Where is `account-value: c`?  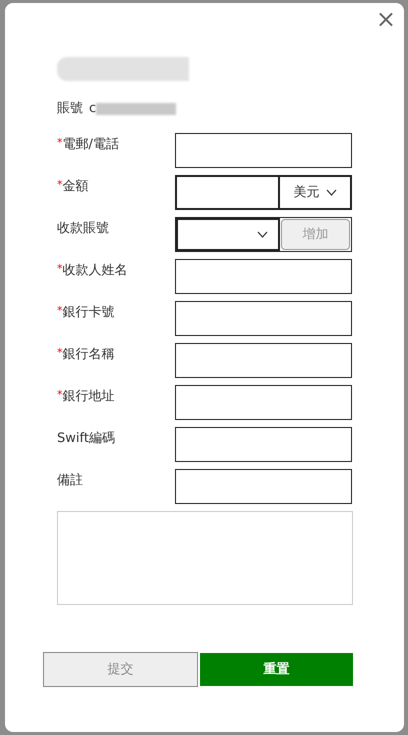
account-value: c is located at coordinates (92, 109).